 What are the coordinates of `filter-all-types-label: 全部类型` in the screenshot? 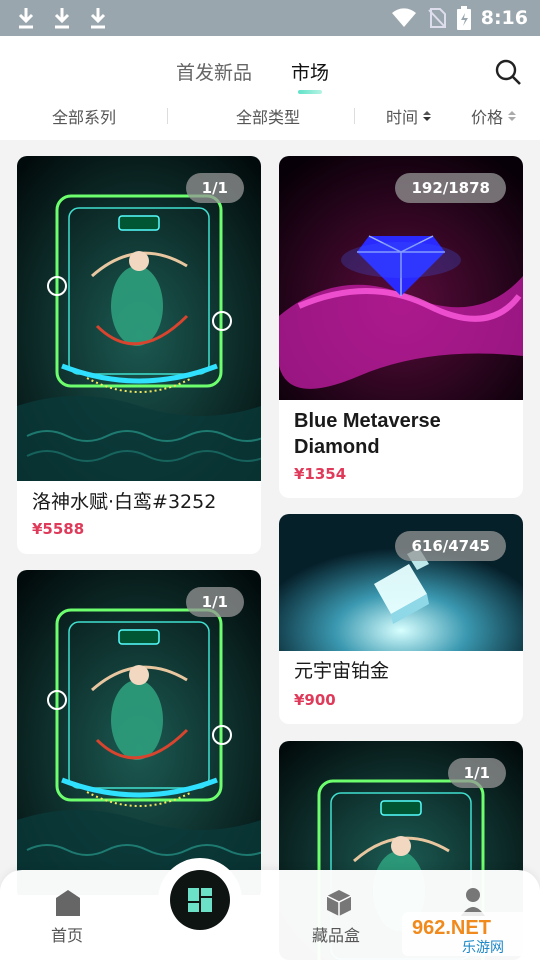 It's located at (268, 117).